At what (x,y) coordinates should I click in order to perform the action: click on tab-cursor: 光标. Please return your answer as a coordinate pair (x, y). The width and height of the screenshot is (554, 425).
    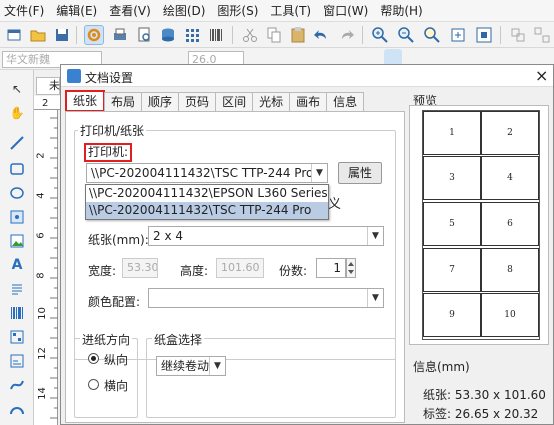
    Looking at the image, I should click on (271, 102).